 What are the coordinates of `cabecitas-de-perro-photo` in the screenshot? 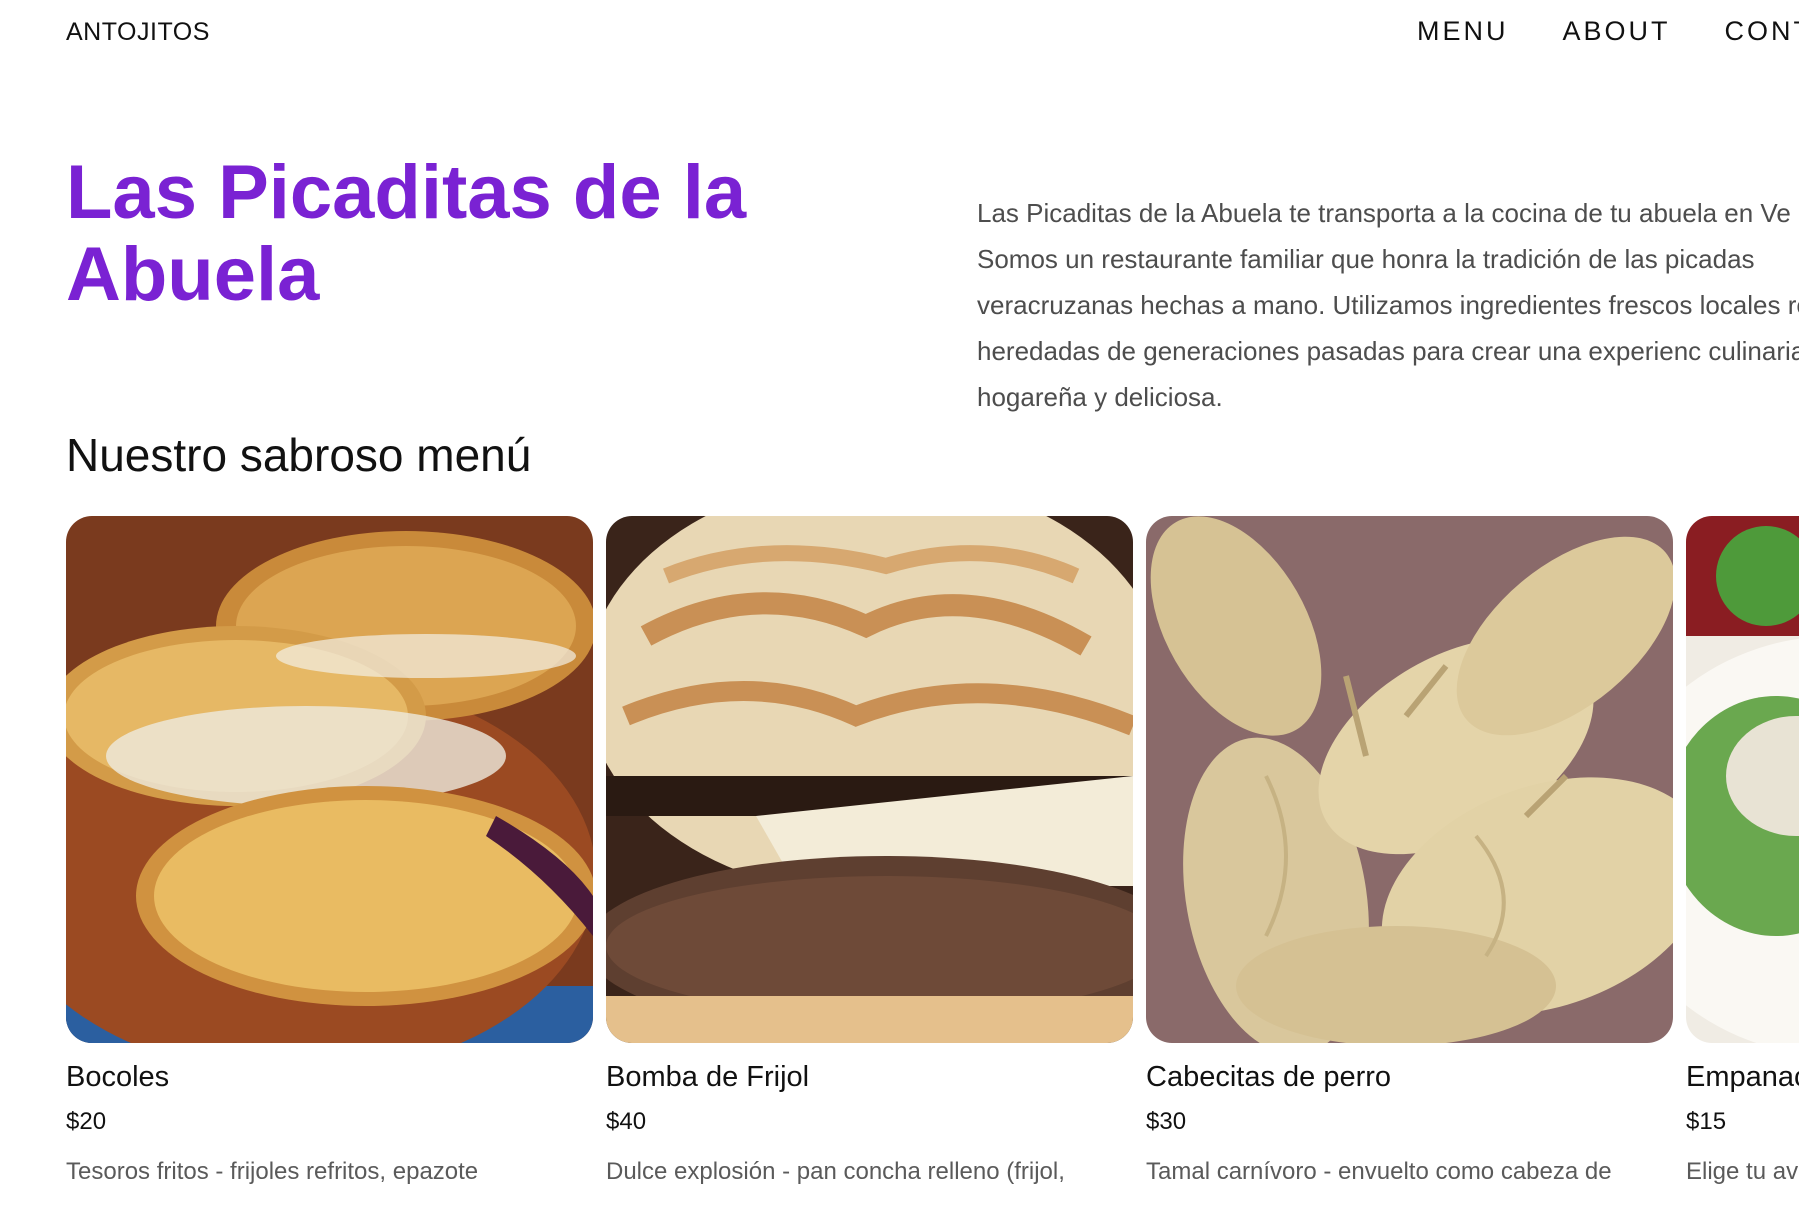 It's located at (1409, 779).